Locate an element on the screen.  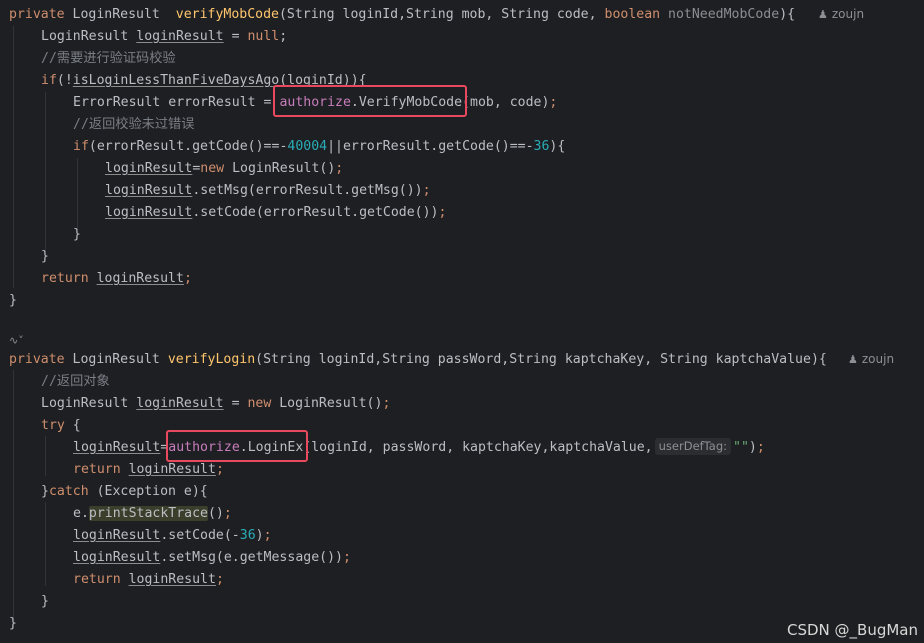
code-line: loginResult.setMsg(e.getMessage()); is located at coordinates (212, 557).